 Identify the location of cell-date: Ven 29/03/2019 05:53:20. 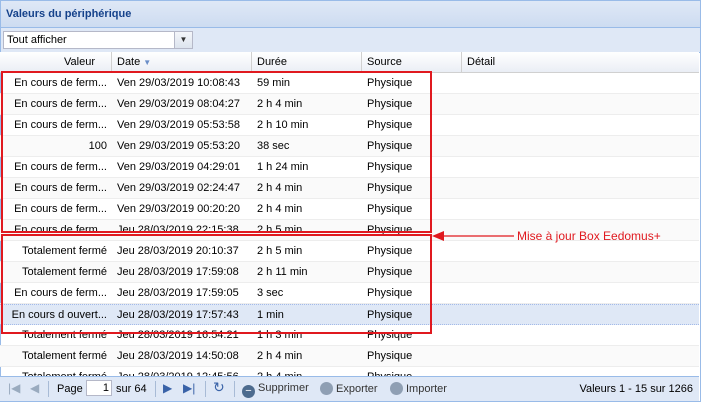
(178, 146).